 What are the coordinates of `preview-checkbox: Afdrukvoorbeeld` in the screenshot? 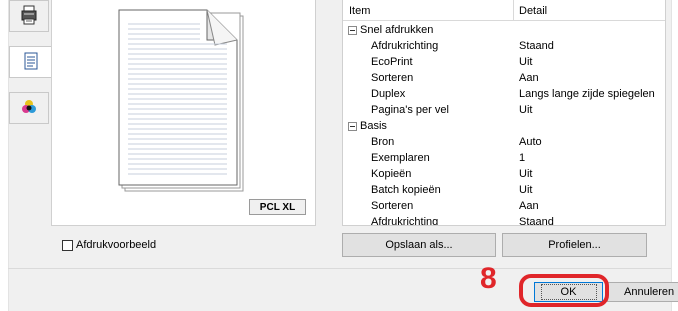 It's located at (109, 245).